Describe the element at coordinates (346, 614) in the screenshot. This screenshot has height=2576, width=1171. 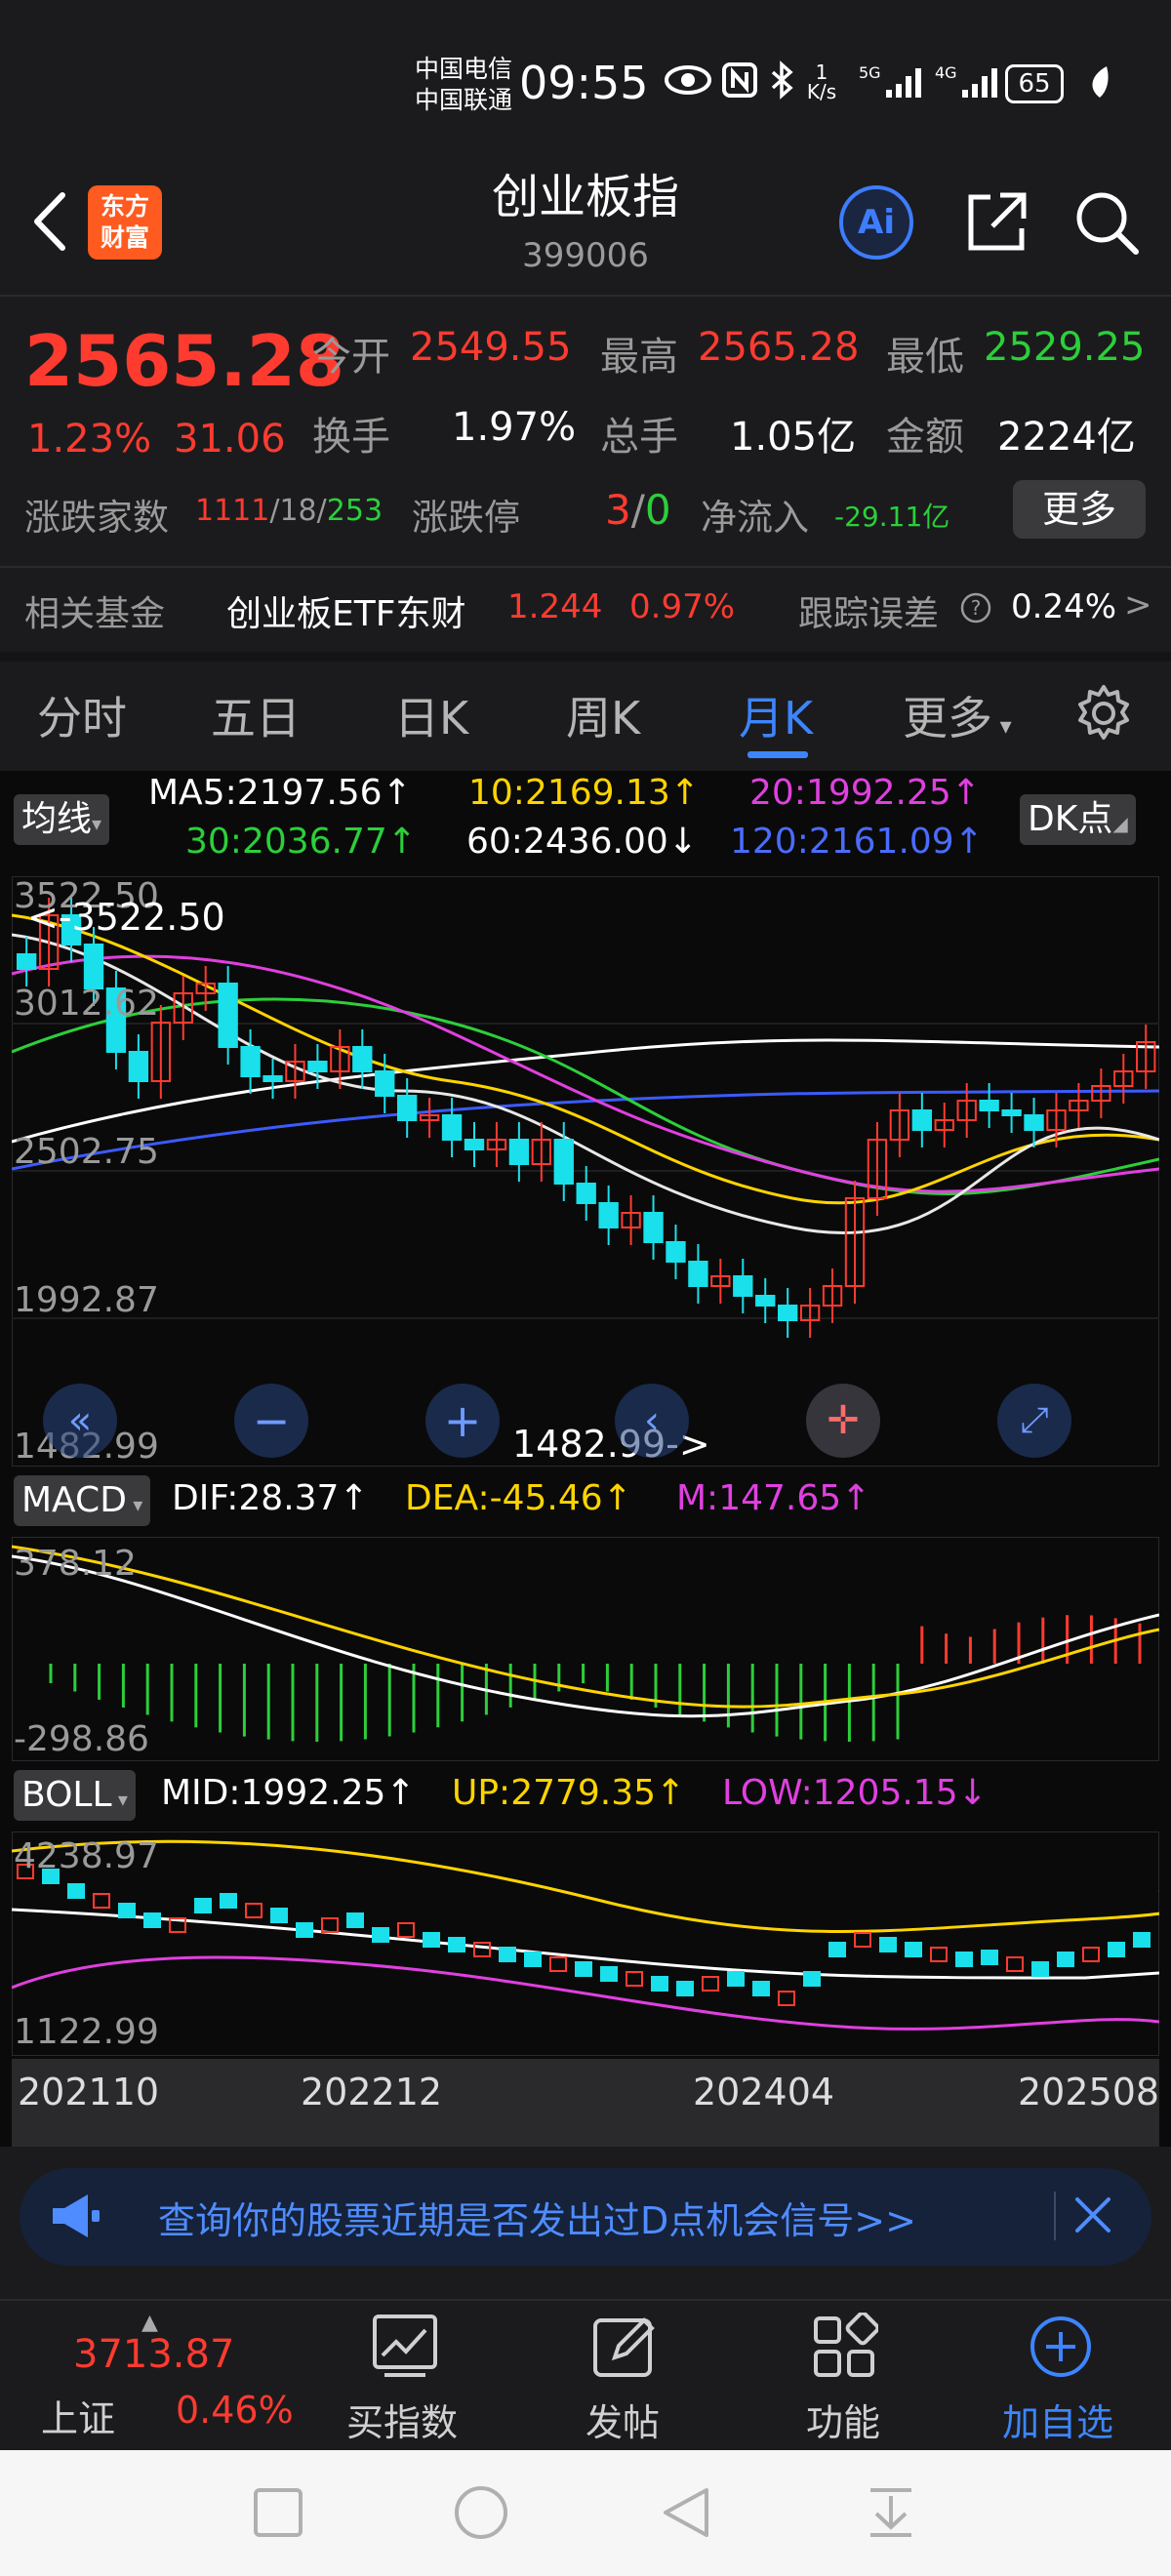
I see `fund-name: 创业板ETF东财` at that location.